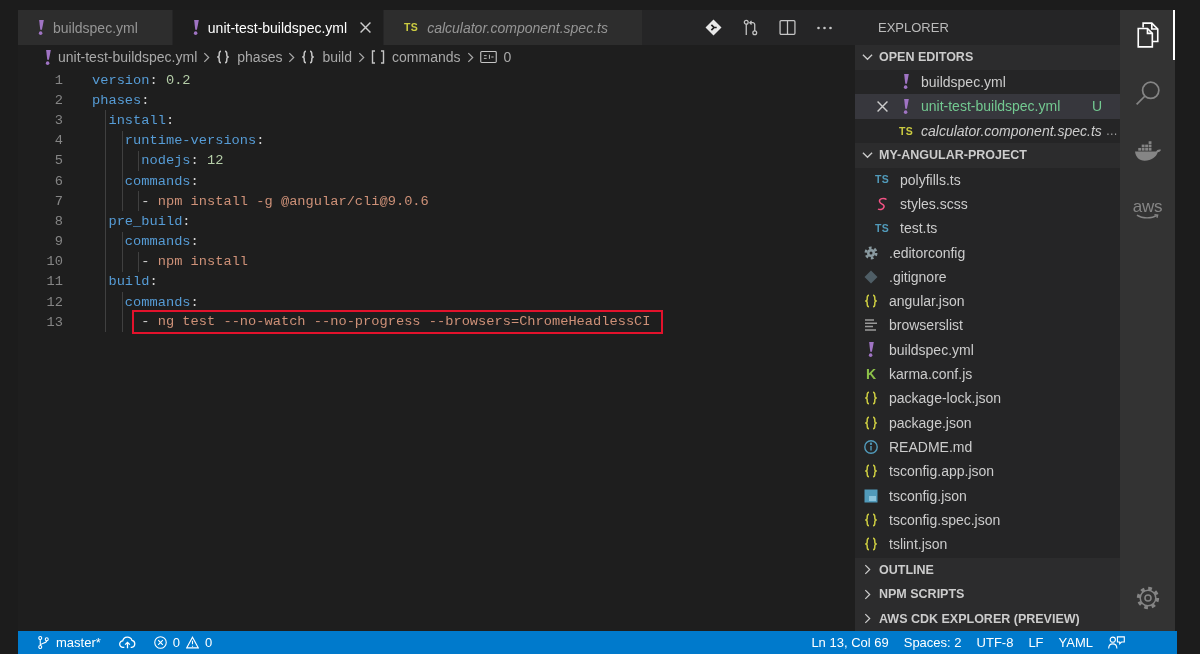 The image size is (1200, 654). I want to click on smile-arrow-icon, so click(1147, 216).